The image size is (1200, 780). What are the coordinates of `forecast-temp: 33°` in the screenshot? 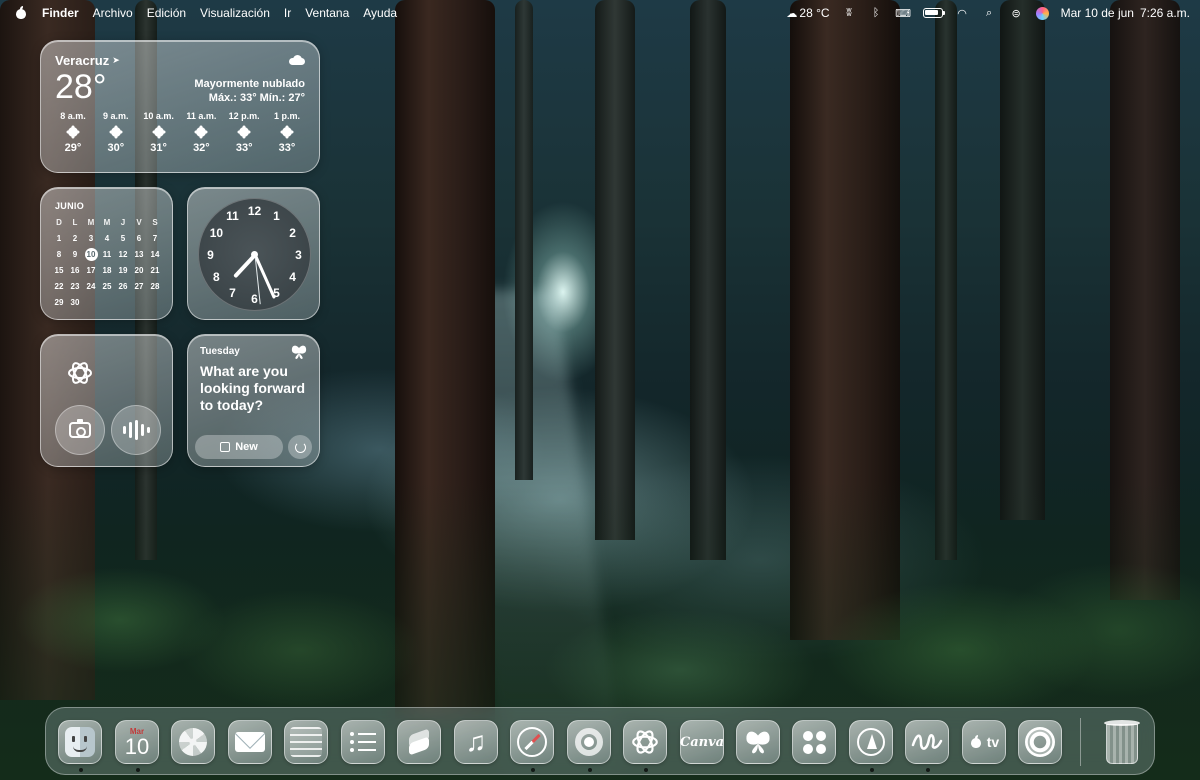 It's located at (287, 148).